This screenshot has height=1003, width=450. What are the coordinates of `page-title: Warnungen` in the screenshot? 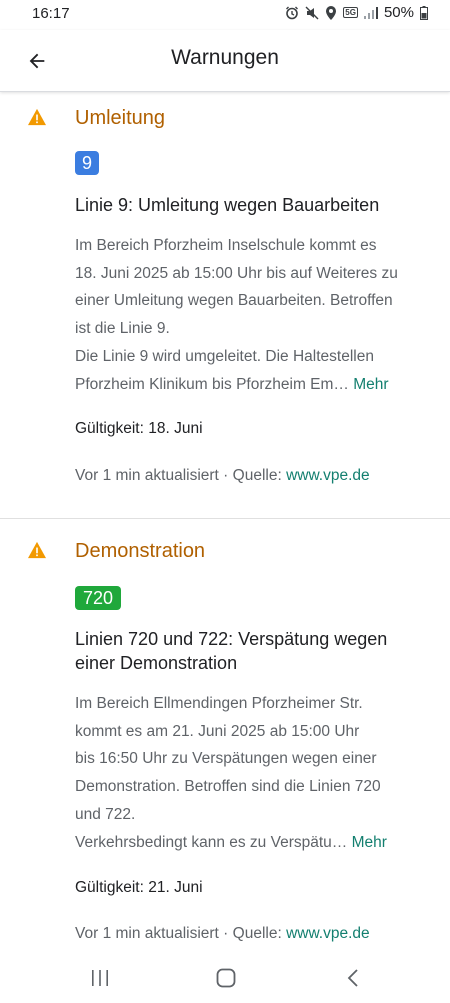 It's located at (225, 57).